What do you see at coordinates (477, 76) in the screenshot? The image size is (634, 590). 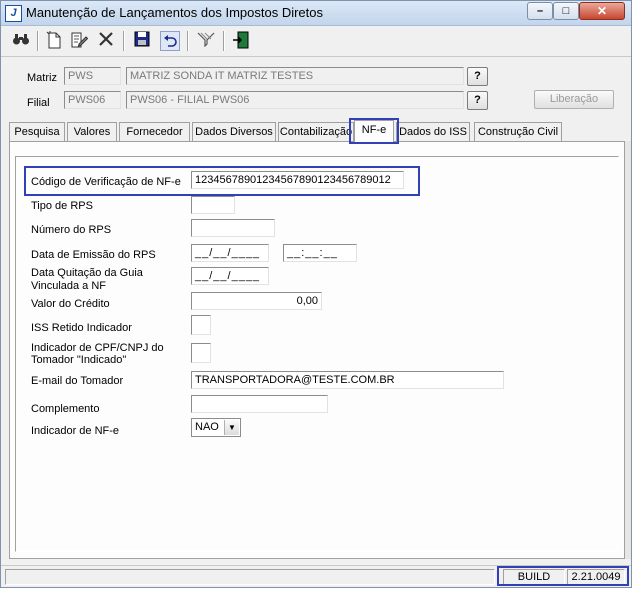 I see `matriz-lookup-button: ?` at bounding box center [477, 76].